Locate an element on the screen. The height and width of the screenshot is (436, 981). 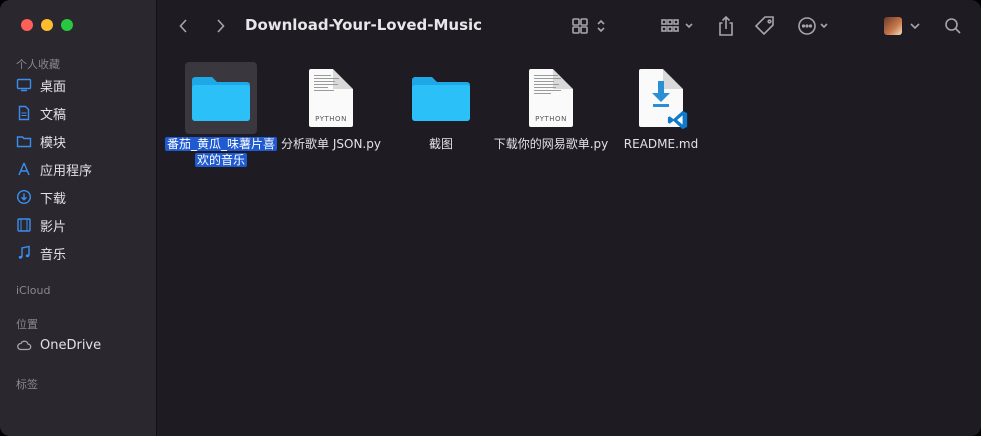
file-item-python: PYTHON 分析歌单 JSON.py is located at coordinates (331, 107).